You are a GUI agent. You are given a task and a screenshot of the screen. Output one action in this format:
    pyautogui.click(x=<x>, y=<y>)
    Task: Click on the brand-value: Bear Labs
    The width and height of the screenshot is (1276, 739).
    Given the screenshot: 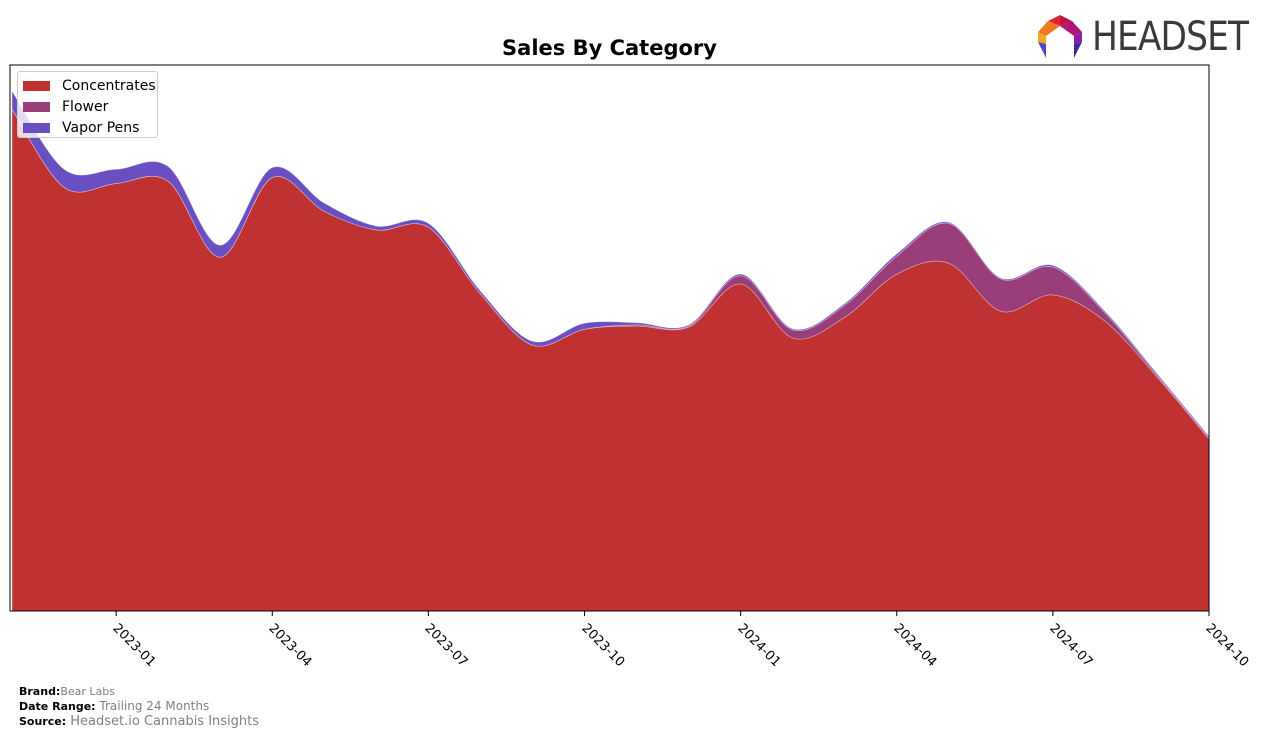 What is the action you would take?
    pyautogui.click(x=87, y=691)
    